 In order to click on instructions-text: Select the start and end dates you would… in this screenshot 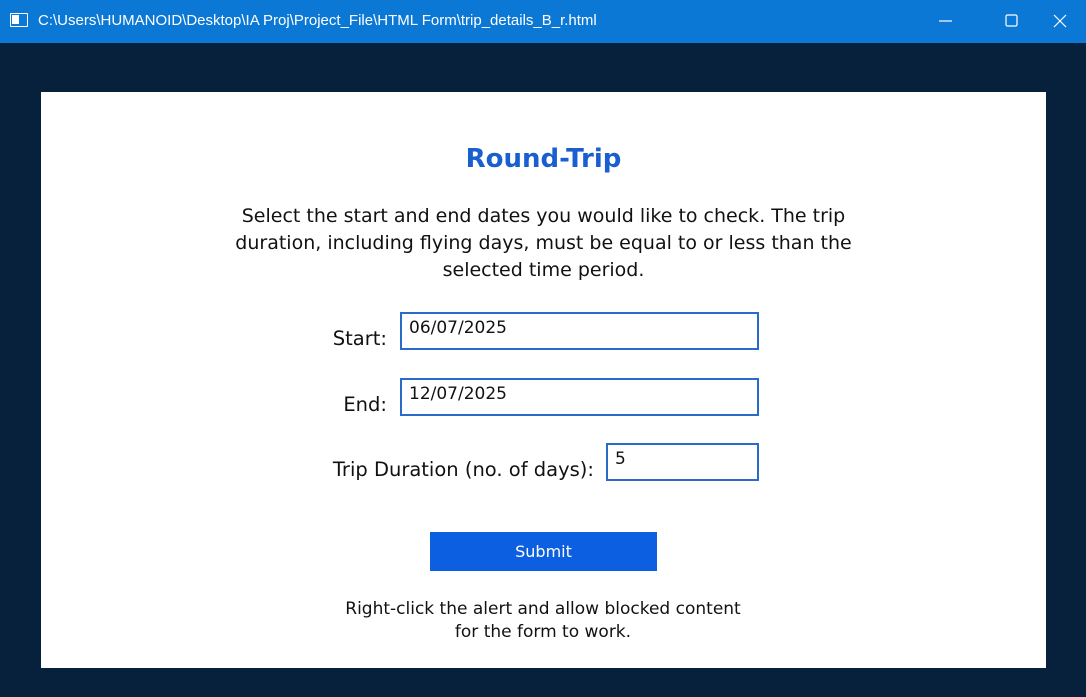, I will do `click(543, 243)`.